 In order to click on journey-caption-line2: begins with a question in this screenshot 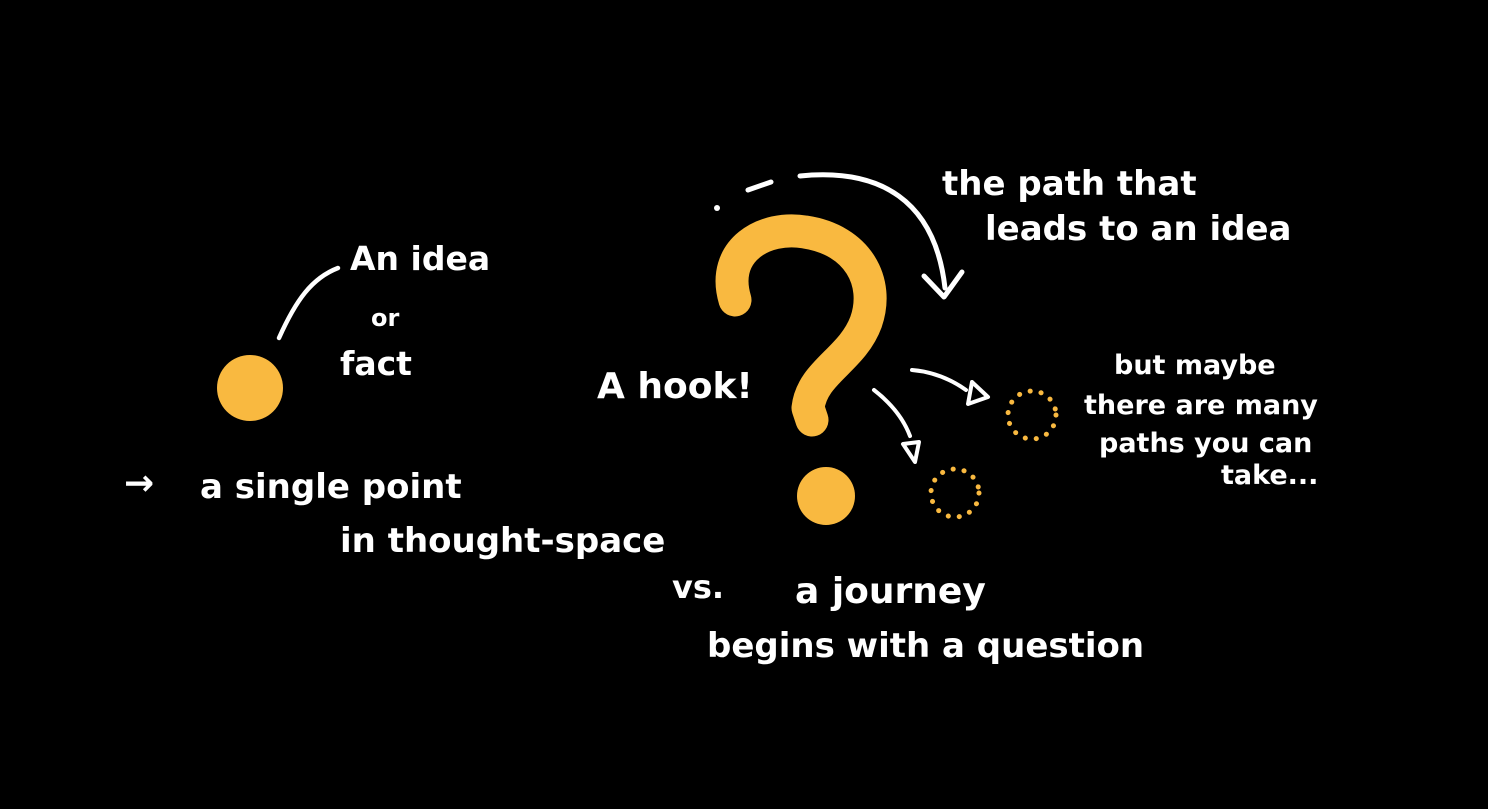, I will do `click(925, 646)`.